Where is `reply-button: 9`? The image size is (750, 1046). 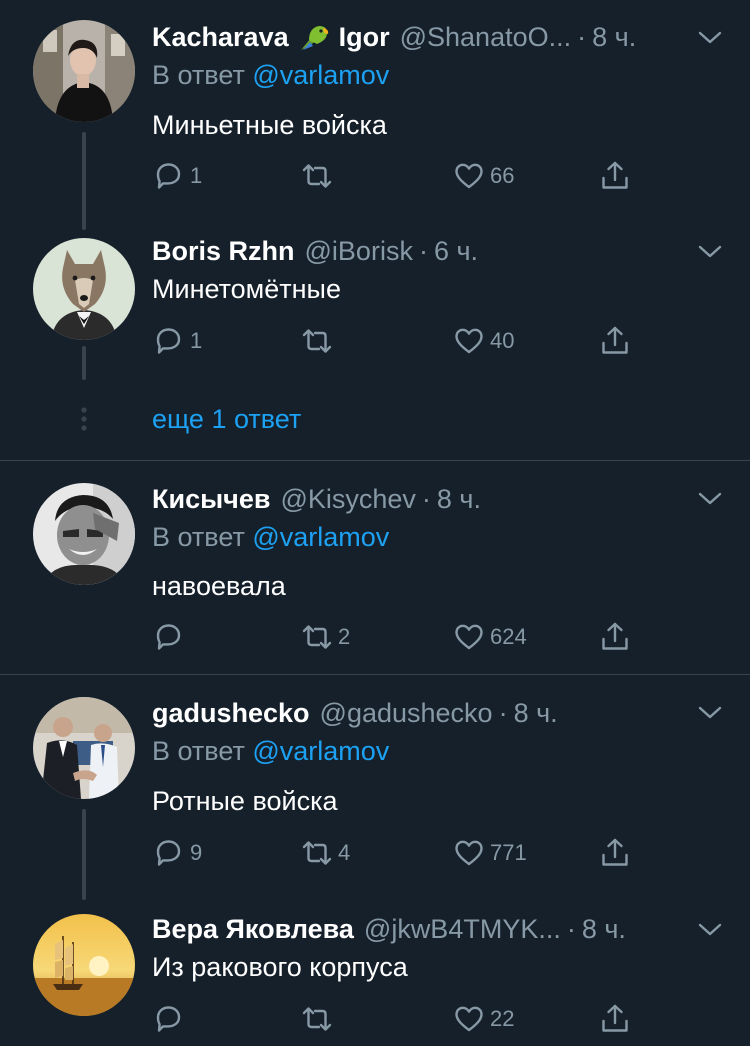 reply-button: 9 is located at coordinates (177, 853).